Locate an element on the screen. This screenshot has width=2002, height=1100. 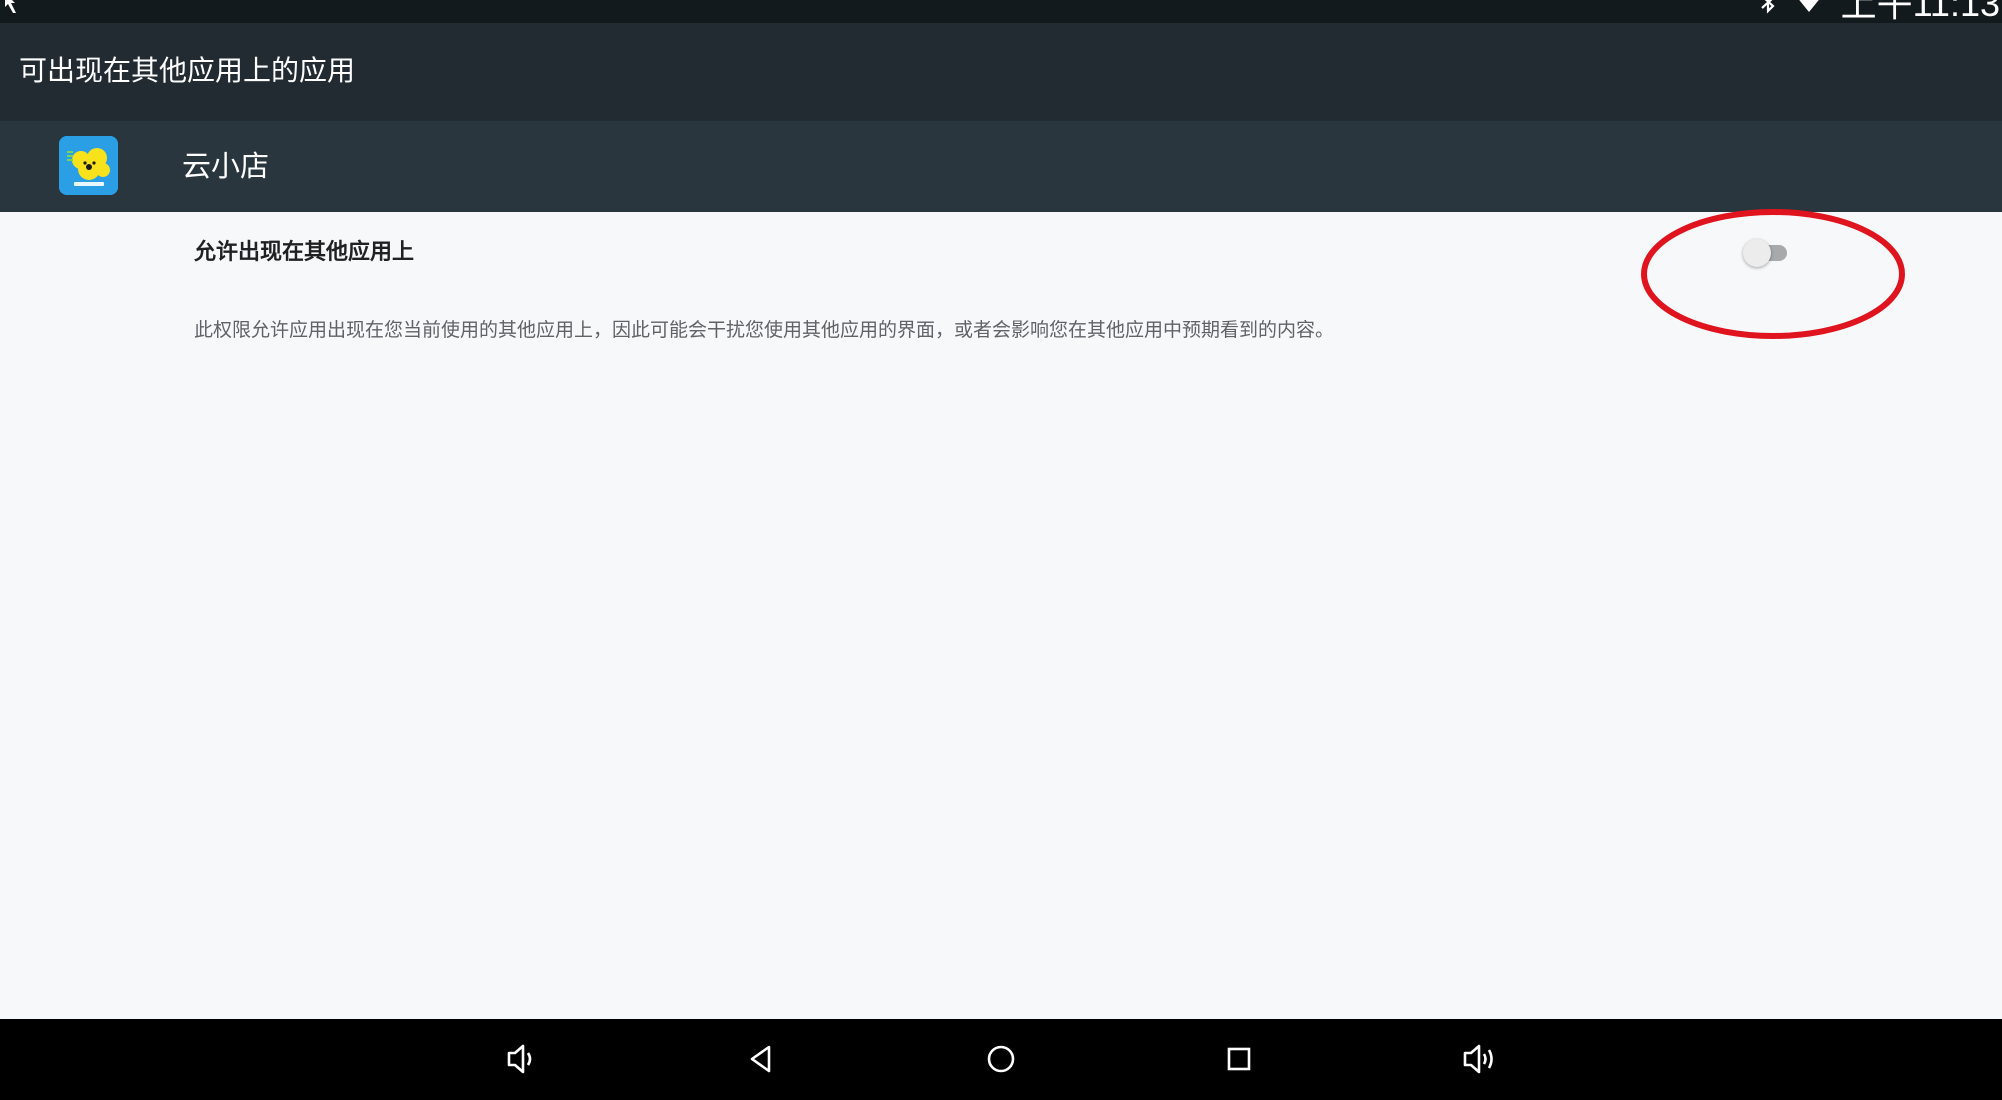
app-icon is located at coordinates (88, 165).